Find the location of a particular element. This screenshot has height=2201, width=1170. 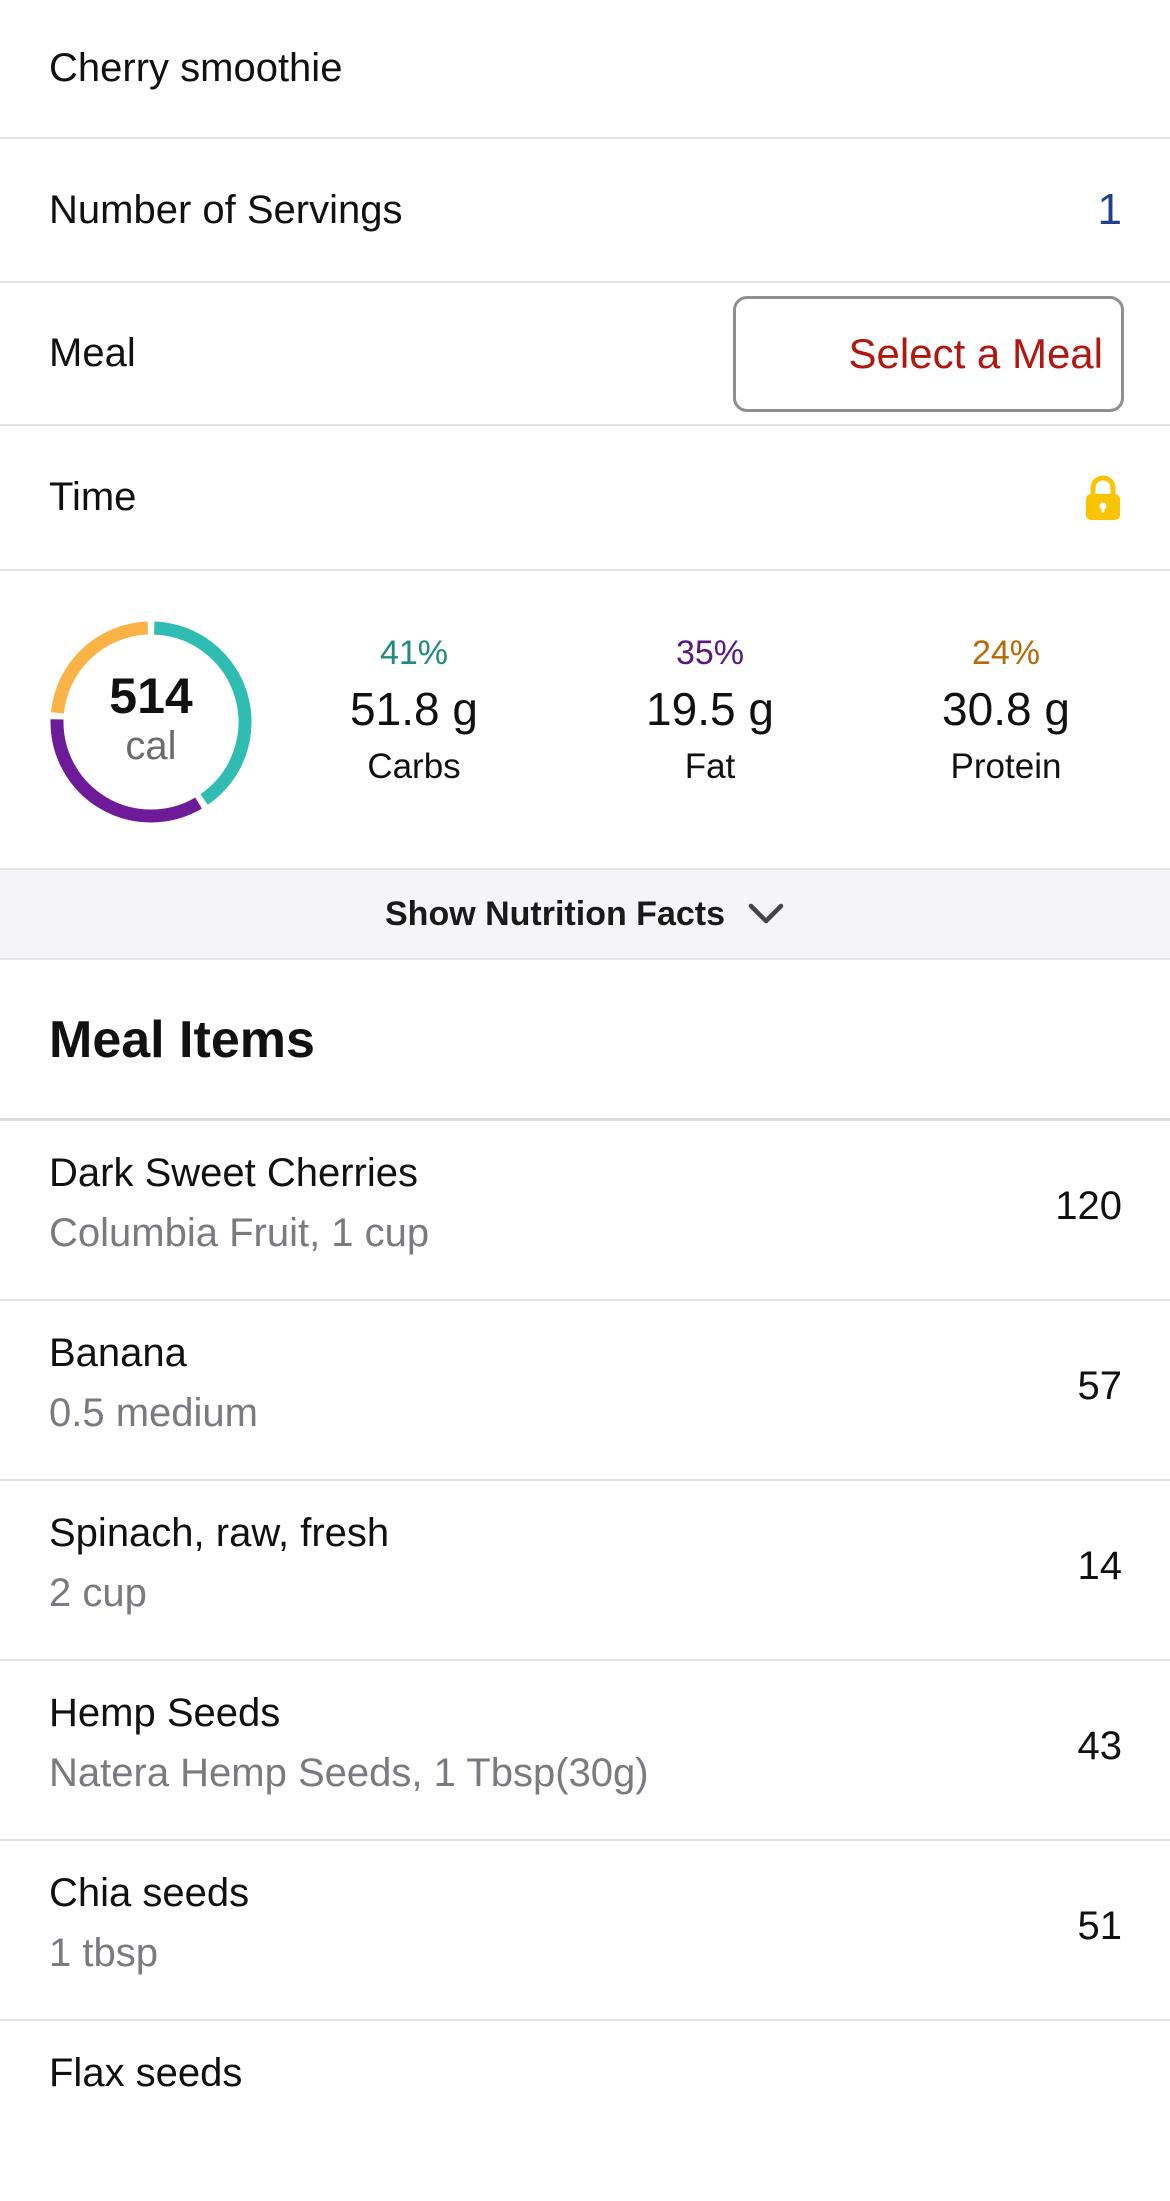

select-meal-label: Select a Meal is located at coordinates (975, 353).